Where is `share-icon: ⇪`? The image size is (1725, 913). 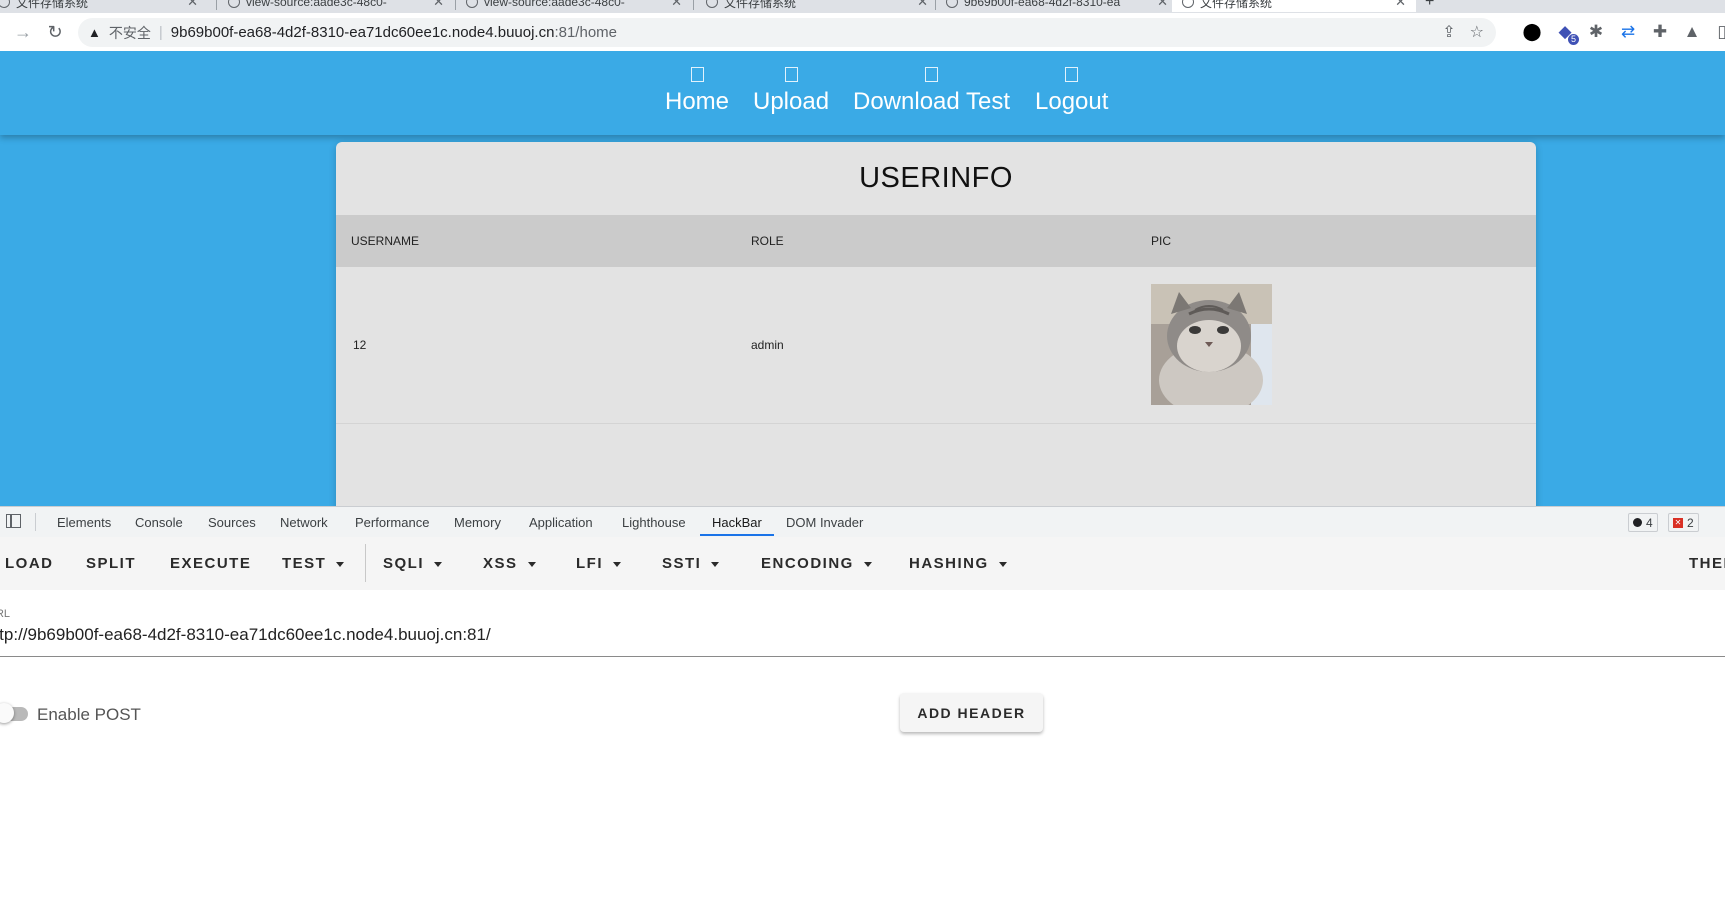 share-icon: ⇪ is located at coordinates (1448, 32).